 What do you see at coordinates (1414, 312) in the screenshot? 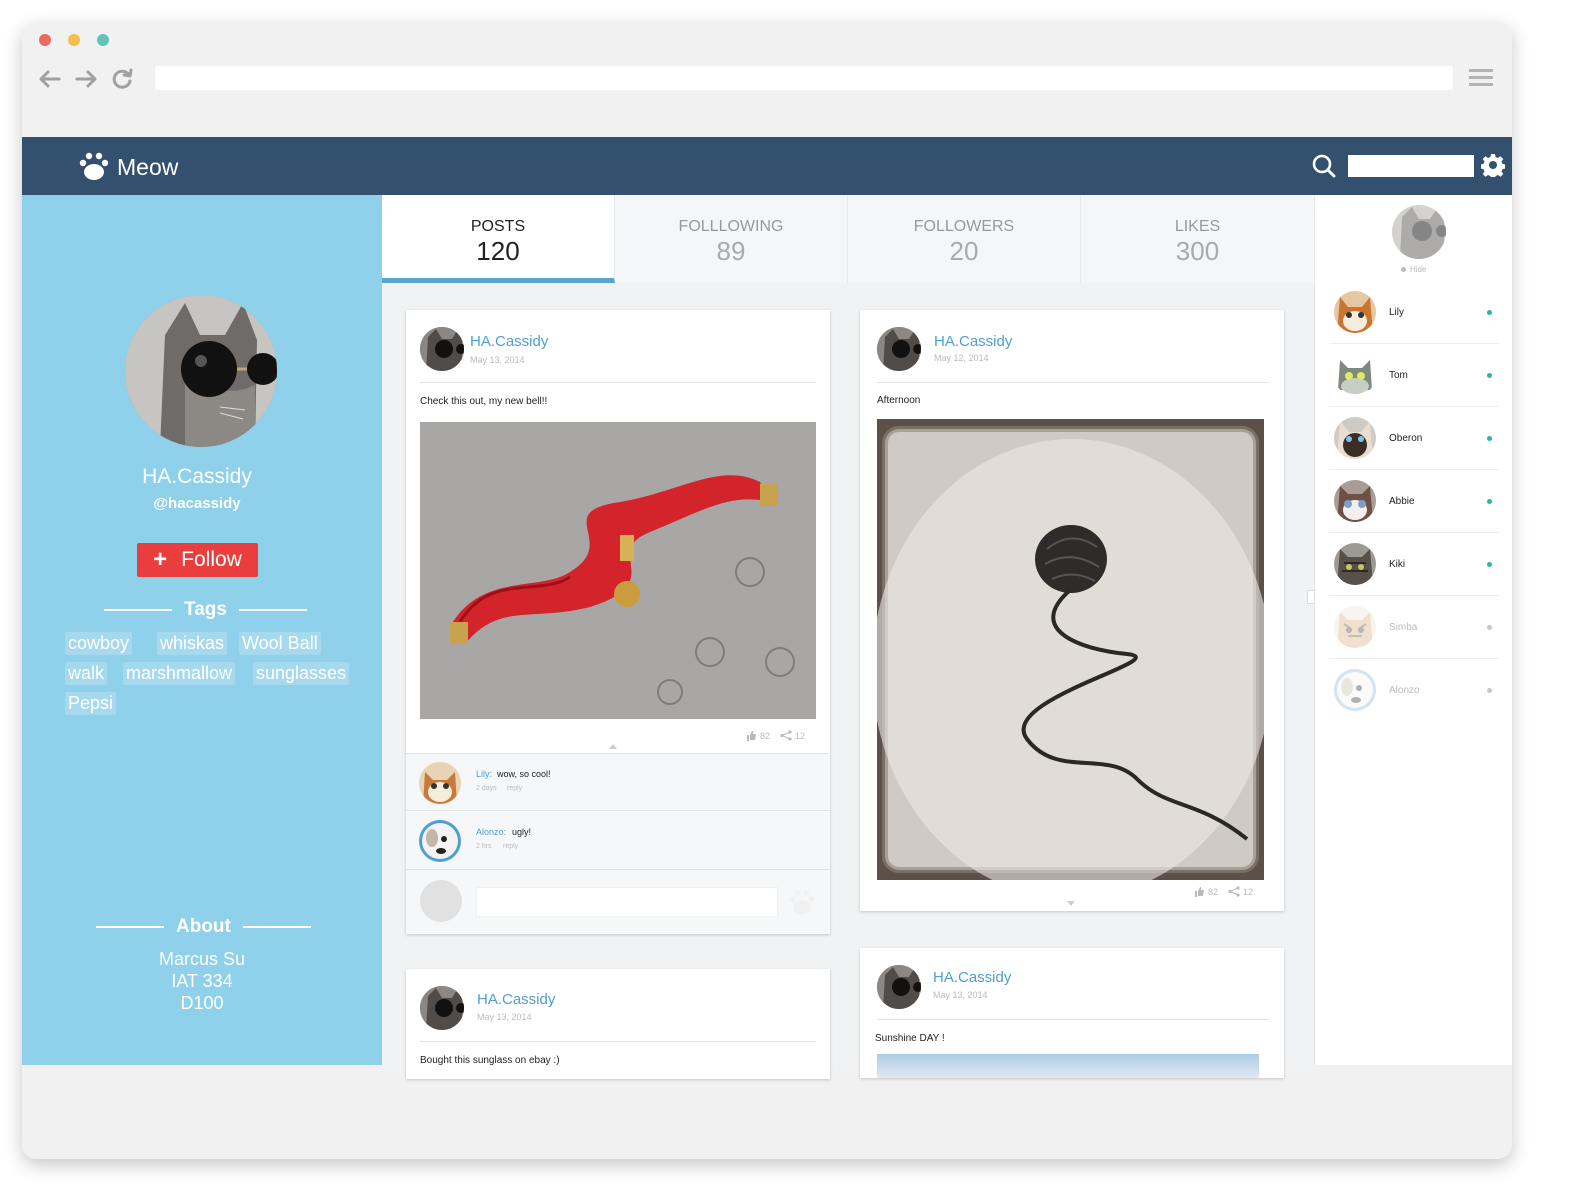
I see `friend-item: Lily` at bounding box center [1414, 312].